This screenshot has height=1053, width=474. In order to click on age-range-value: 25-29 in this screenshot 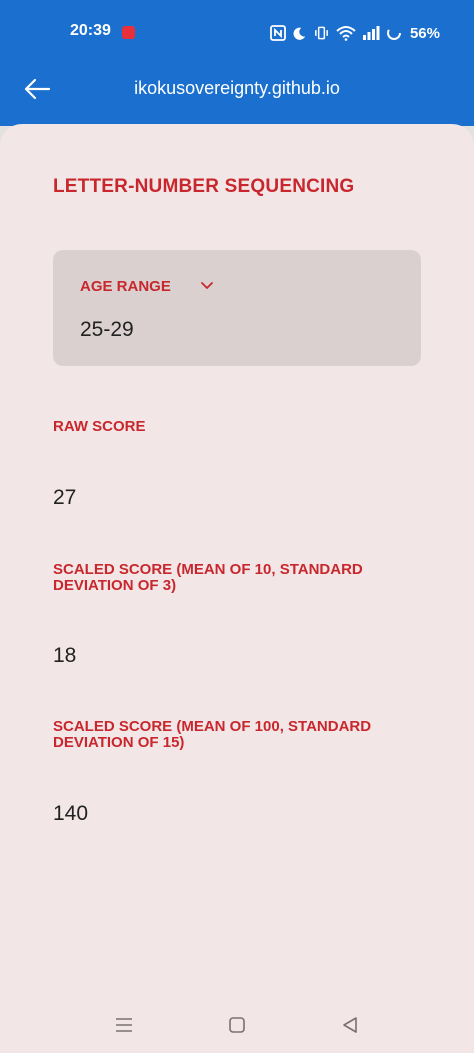, I will do `click(107, 329)`.